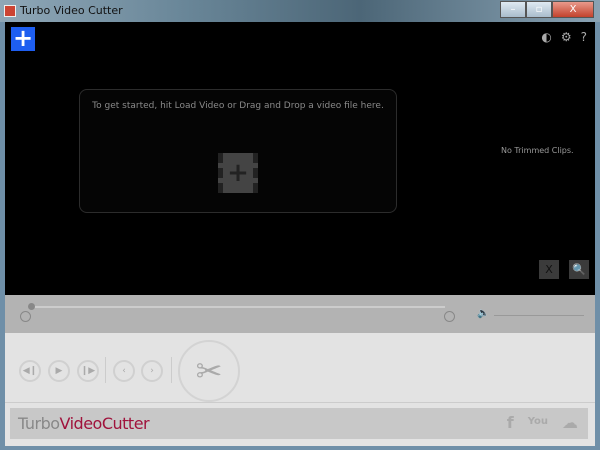 The image size is (600, 450). I want to click on help-icon: ?, so click(584, 37).